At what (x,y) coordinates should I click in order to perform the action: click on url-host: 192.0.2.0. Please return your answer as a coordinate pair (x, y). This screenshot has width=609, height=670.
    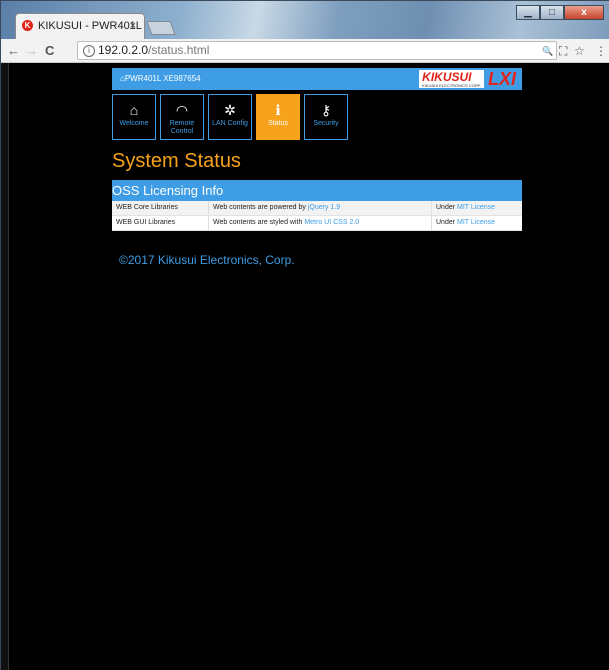
    Looking at the image, I should click on (123, 50).